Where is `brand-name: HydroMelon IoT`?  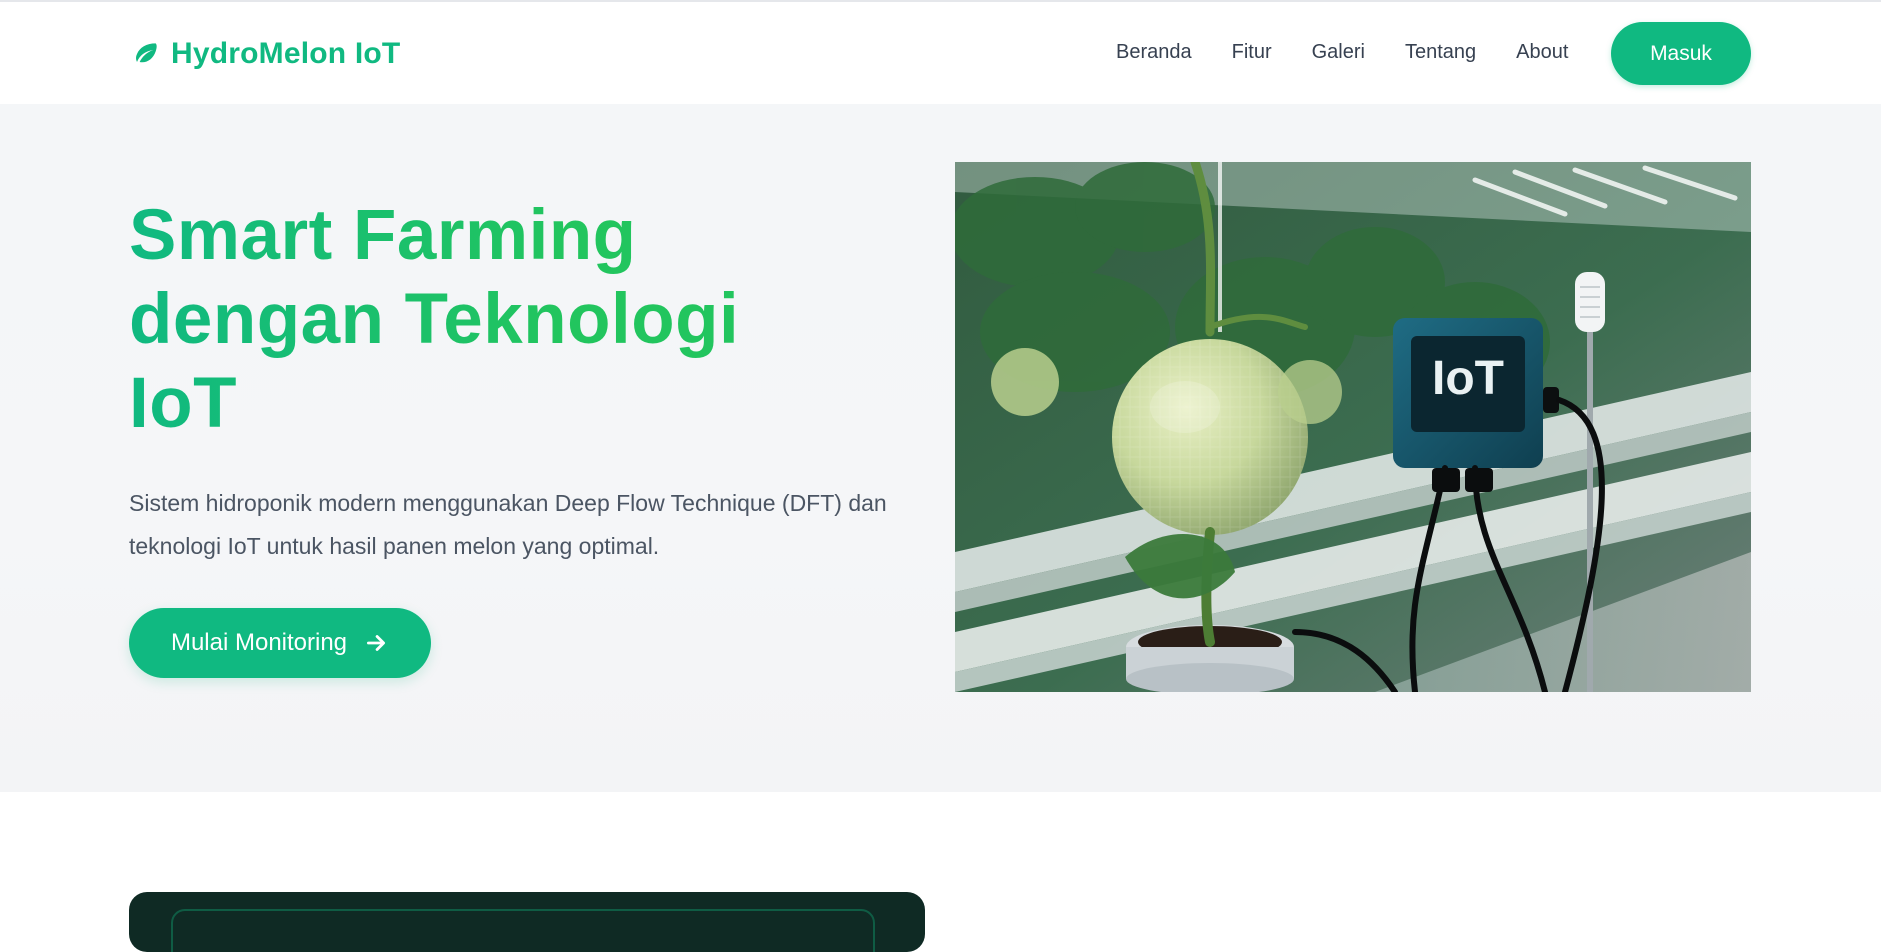 brand-name: HydroMelon IoT is located at coordinates (286, 53).